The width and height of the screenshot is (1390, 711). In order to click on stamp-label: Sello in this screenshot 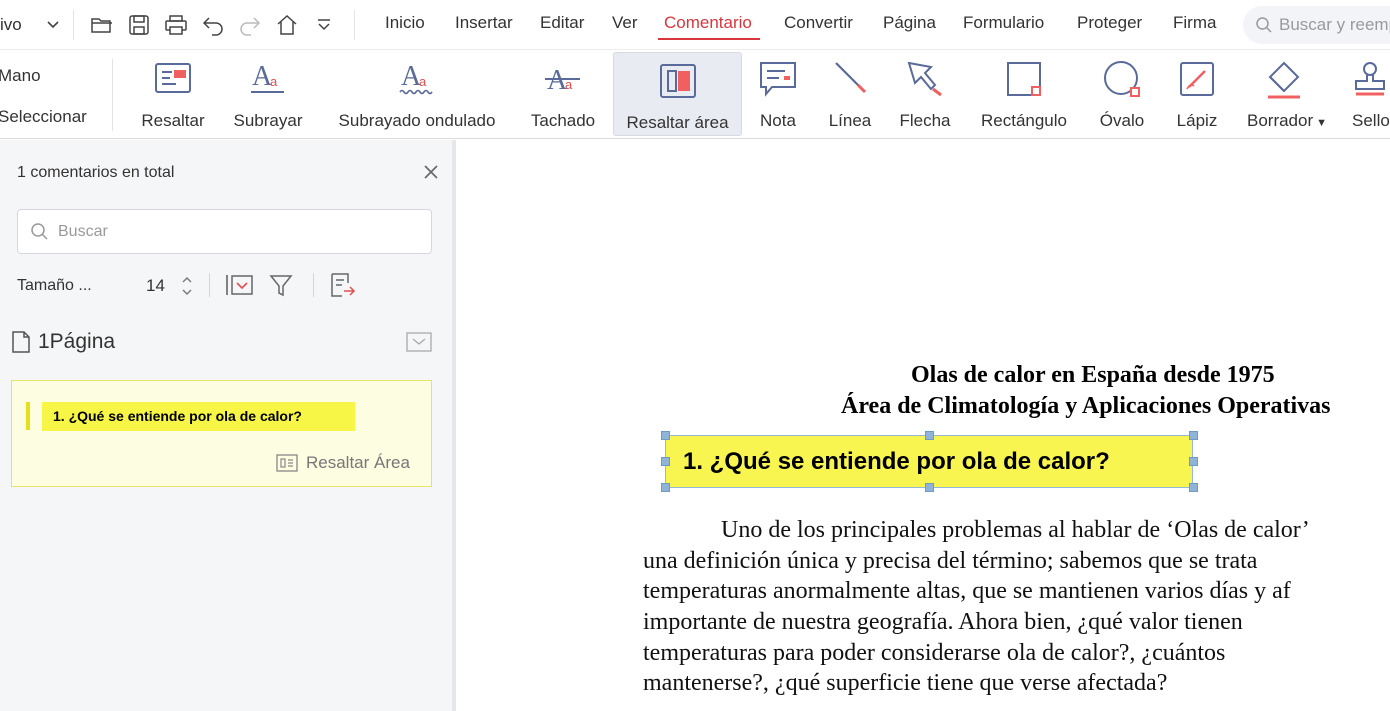, I will do `click(1371, 120)`.